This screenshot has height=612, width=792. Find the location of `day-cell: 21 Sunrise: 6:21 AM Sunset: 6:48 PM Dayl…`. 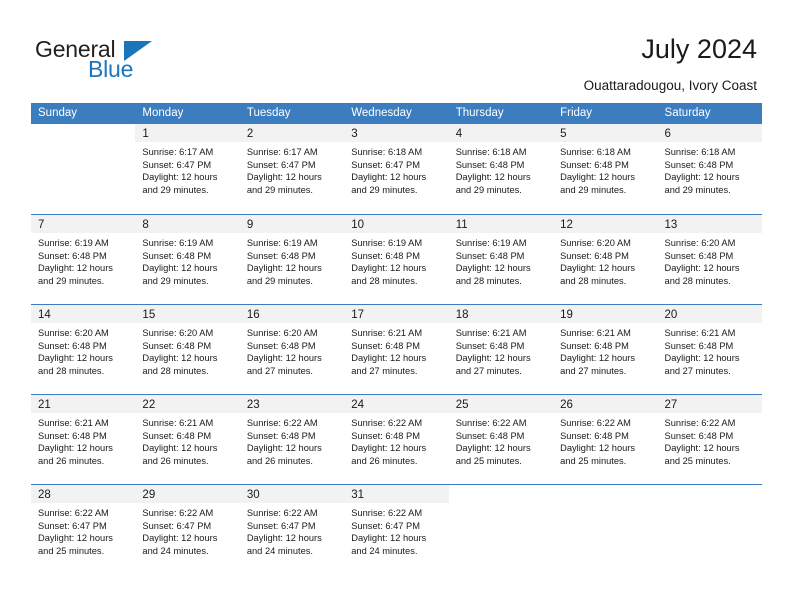

day-cell: 21 Sunrise: 6:21 AM Sunset: 6:48 PM Dayl… is located at coordinates (83, 439).